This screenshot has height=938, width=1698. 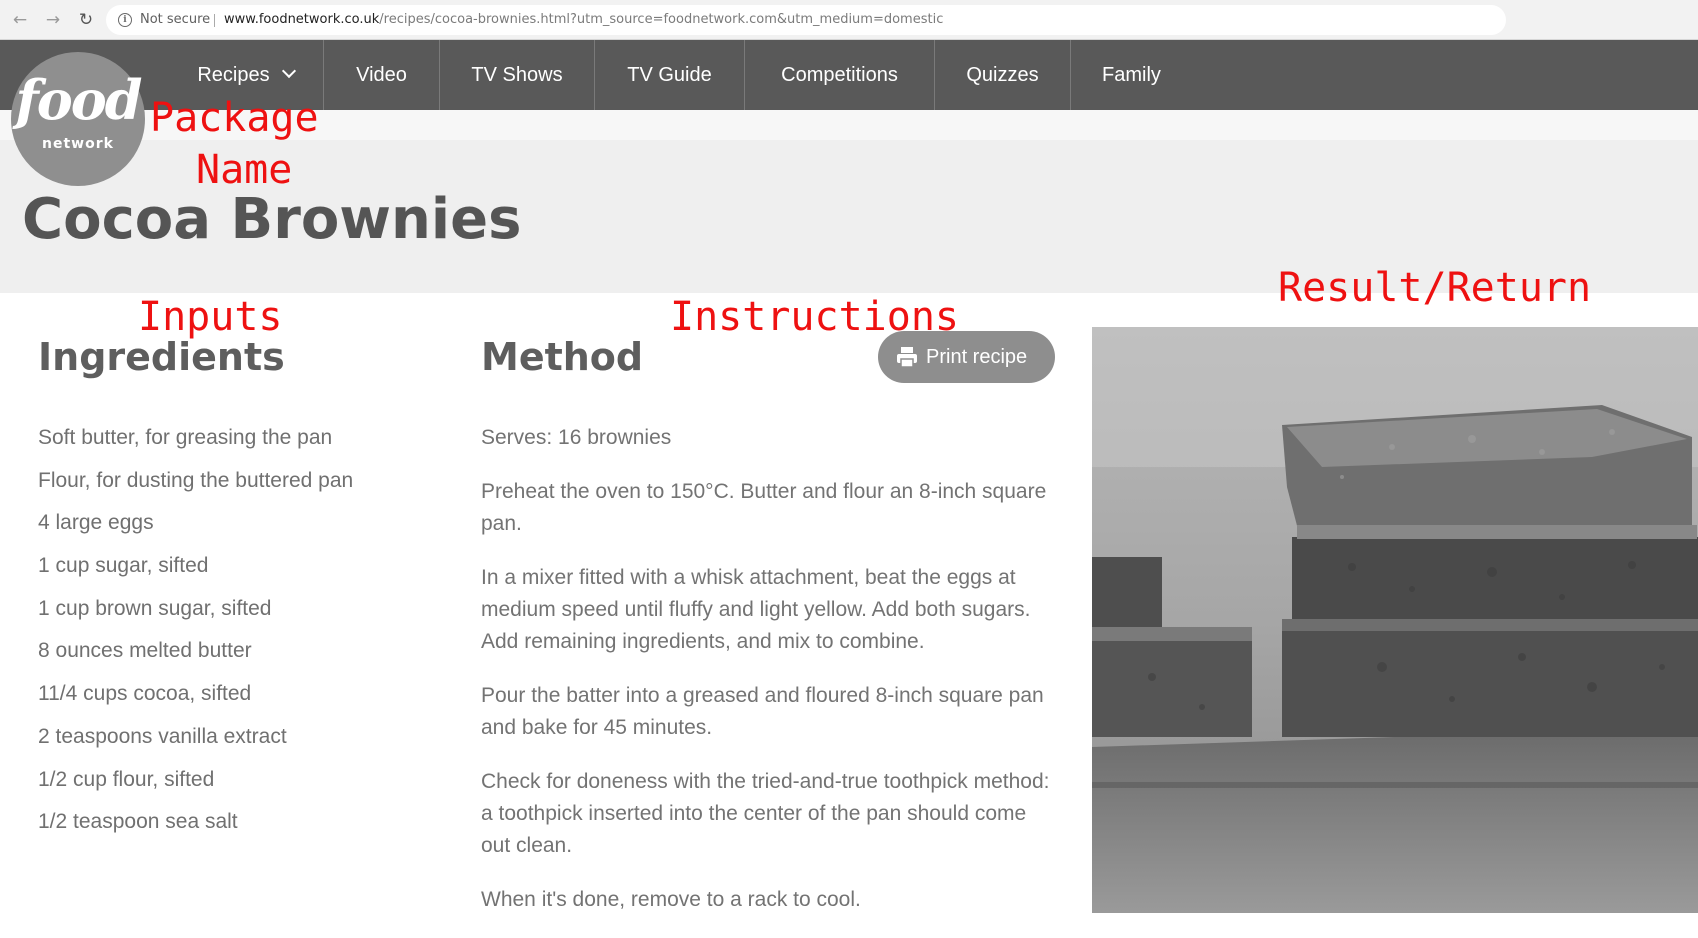 What do you see at coordinates (20, 20) in the screenshot?
I see `back-arrow-icon: ←` at bounding box center [20, 20].